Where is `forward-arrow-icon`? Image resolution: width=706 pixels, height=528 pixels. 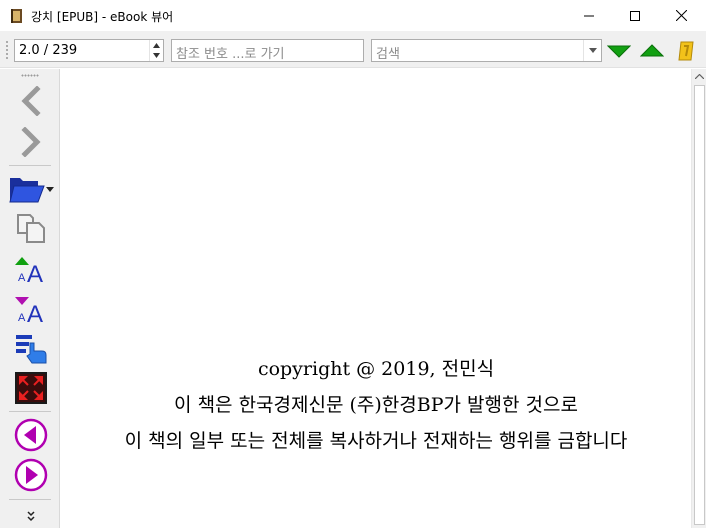 forward-arrow-icon is located at coordinates (31, 142).